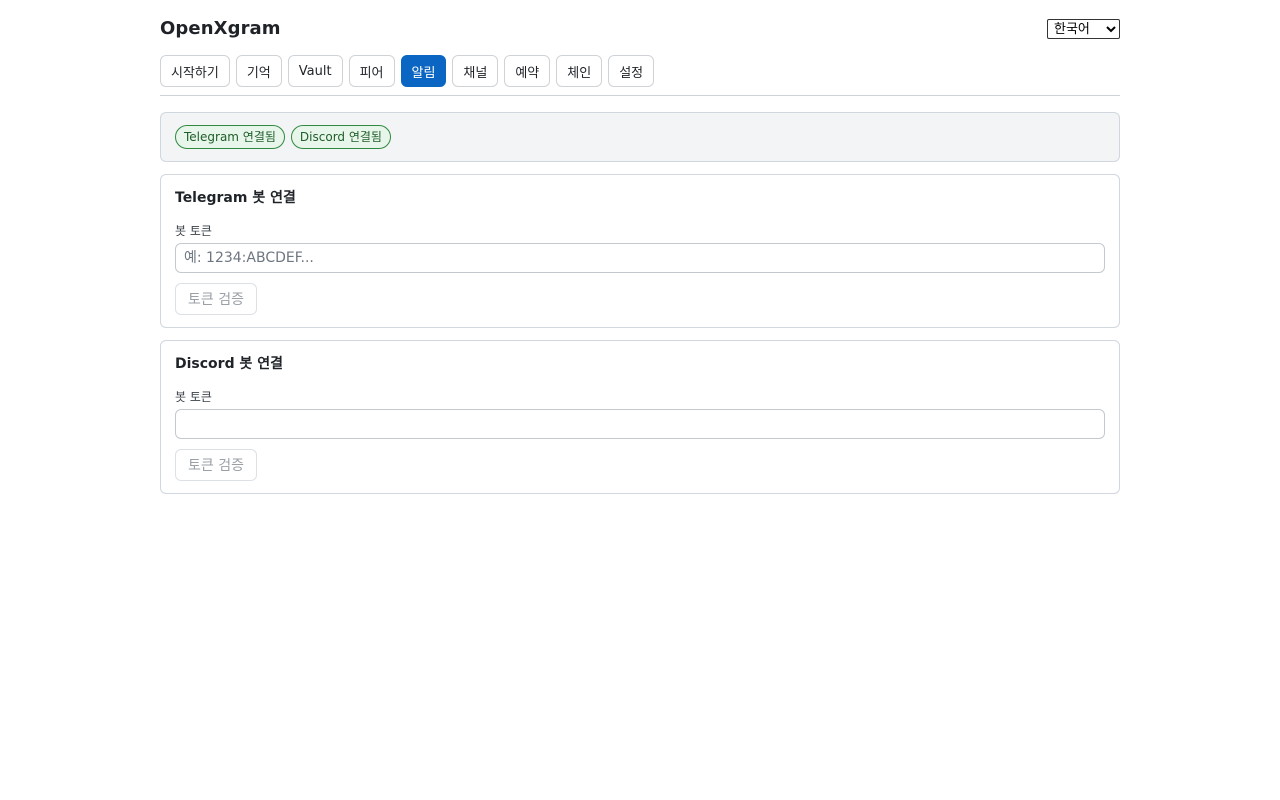 Image resolution: width=1280 pixels, height=800 pixels. What do you see at coordinates (193, 231) in the screenshot?
I see `telegram-token-label: 봇 토큰` at bounding box center [193, 231].